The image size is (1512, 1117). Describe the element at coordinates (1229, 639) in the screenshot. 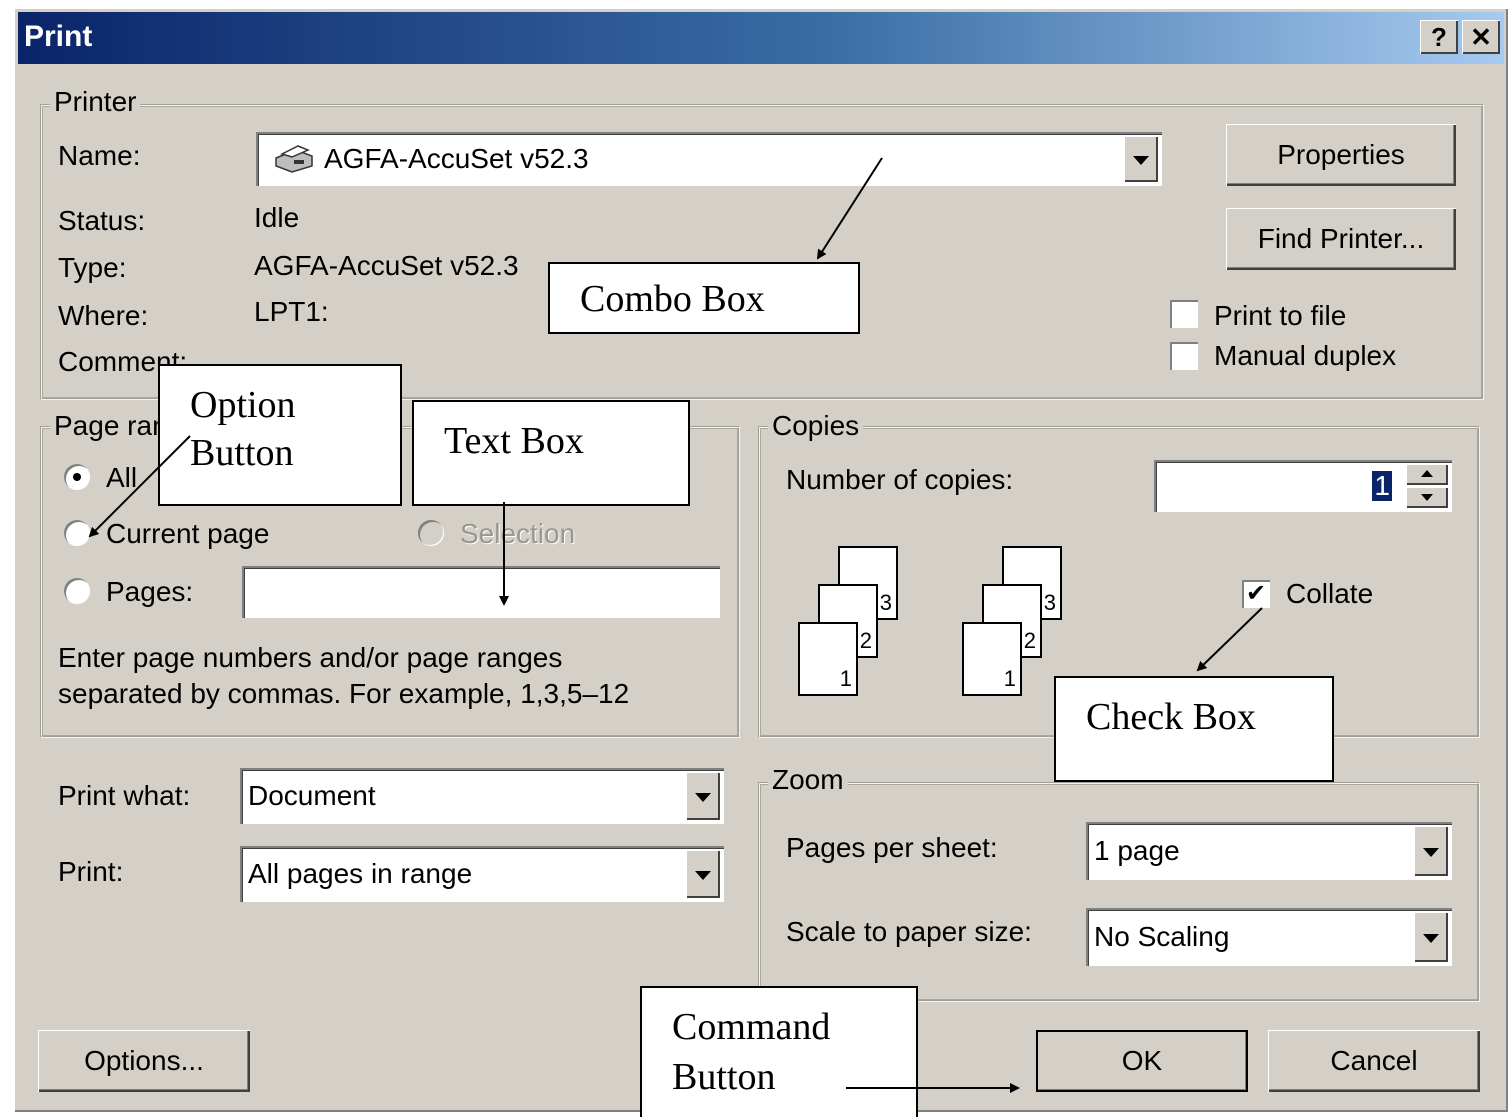

I see `check-box-arrow` at that location.